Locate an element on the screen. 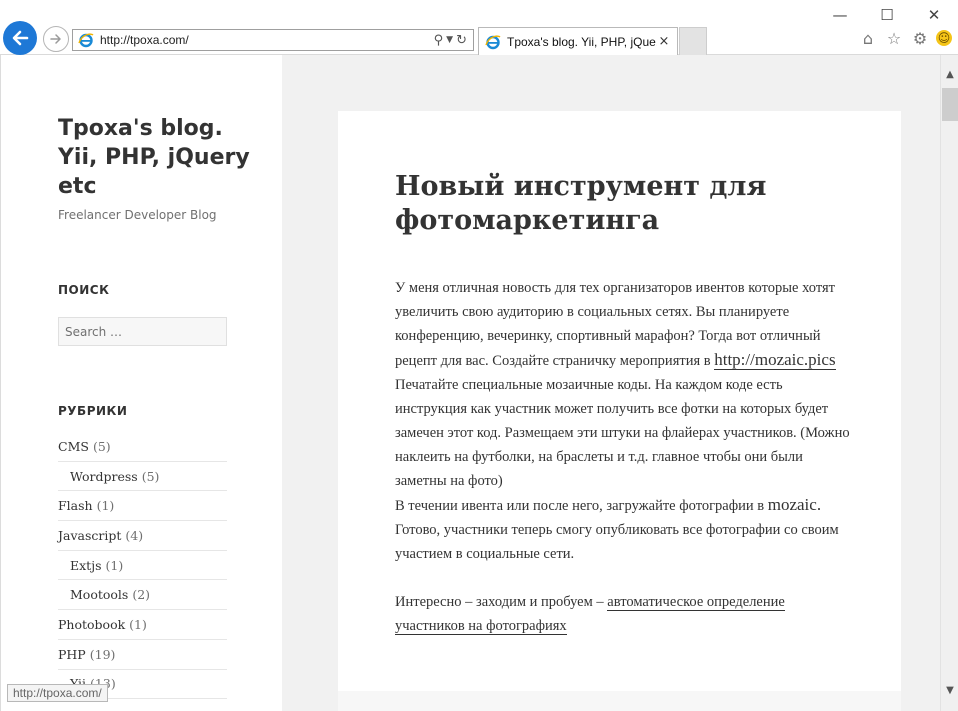 Image resolution: width=958 pixels, height=711 pixels. brand-name: mozaic. is located at coordinates (794, 504).